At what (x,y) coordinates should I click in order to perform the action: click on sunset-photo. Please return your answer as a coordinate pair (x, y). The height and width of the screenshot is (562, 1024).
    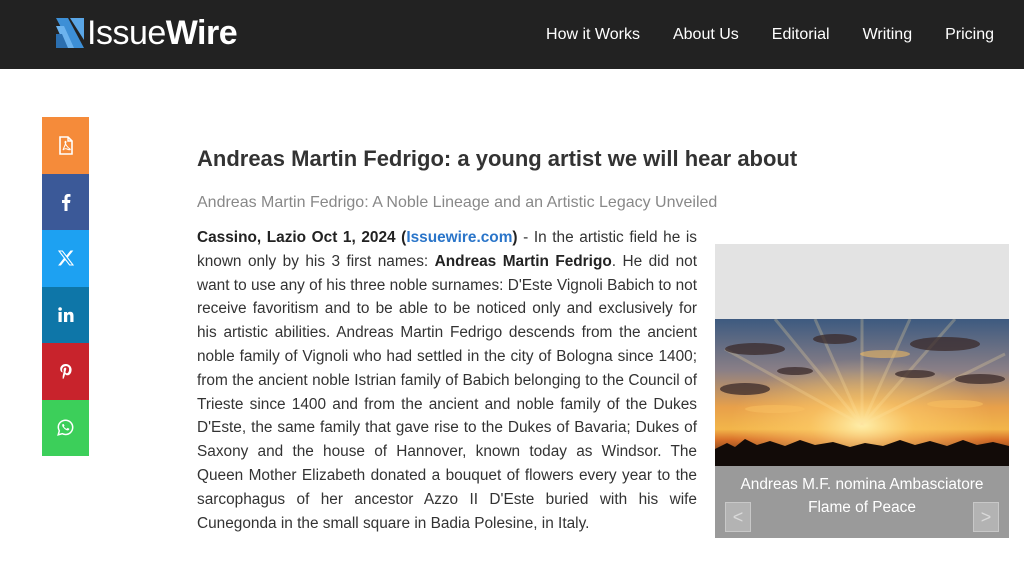
    Looking at the image, I should click on (862, 392).